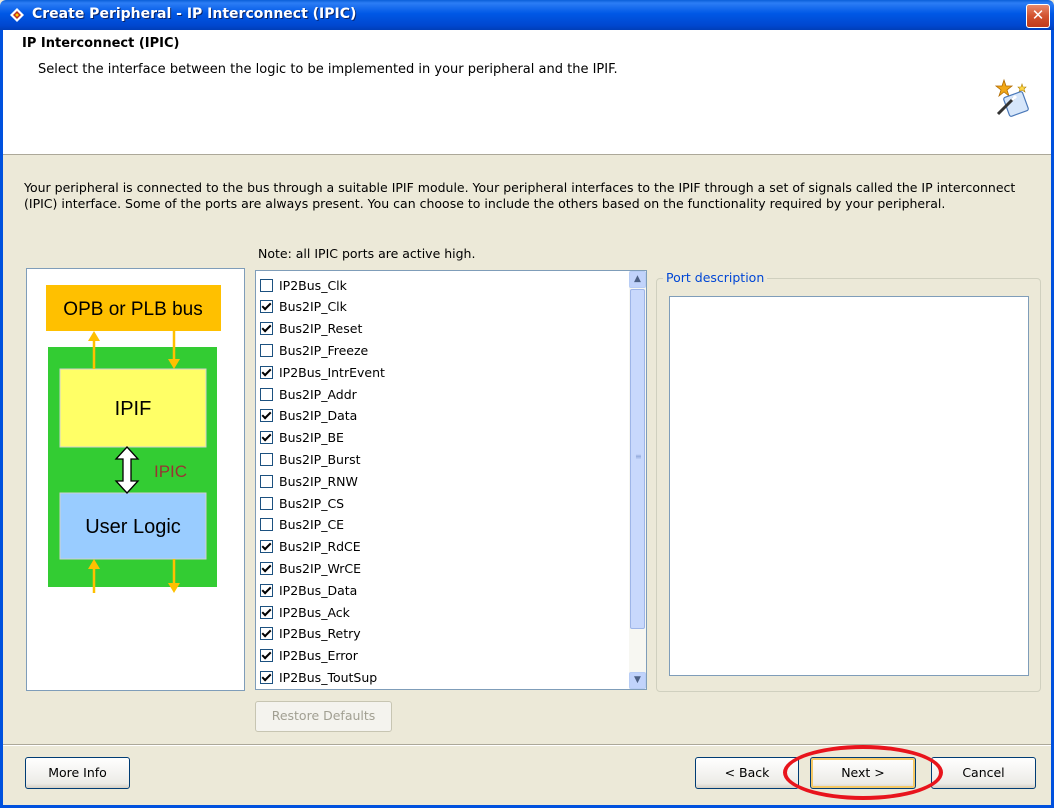 The height and width of the screenshot is (808, 1054). I want to click on port-item: IP2Bus_Ack, so click(305, 612).